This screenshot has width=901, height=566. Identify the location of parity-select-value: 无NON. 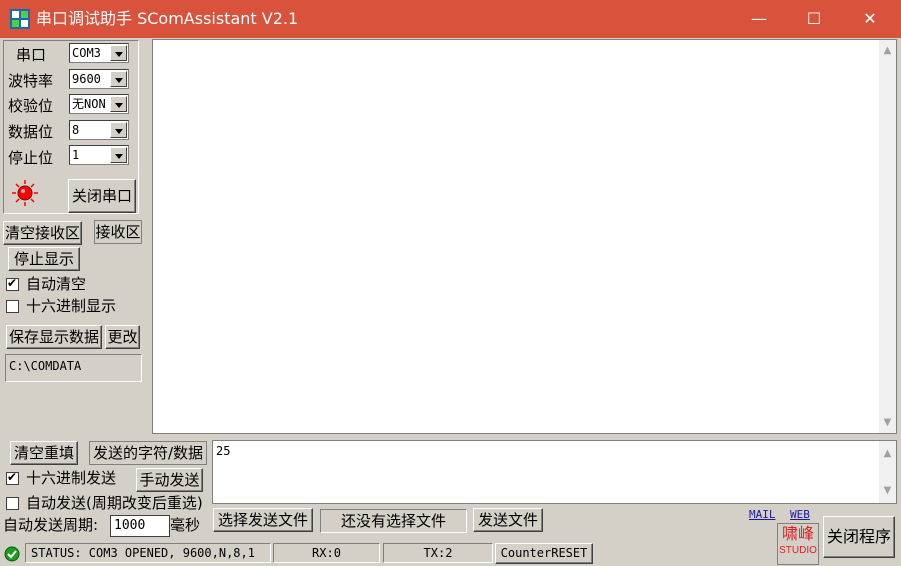
(89, 104).